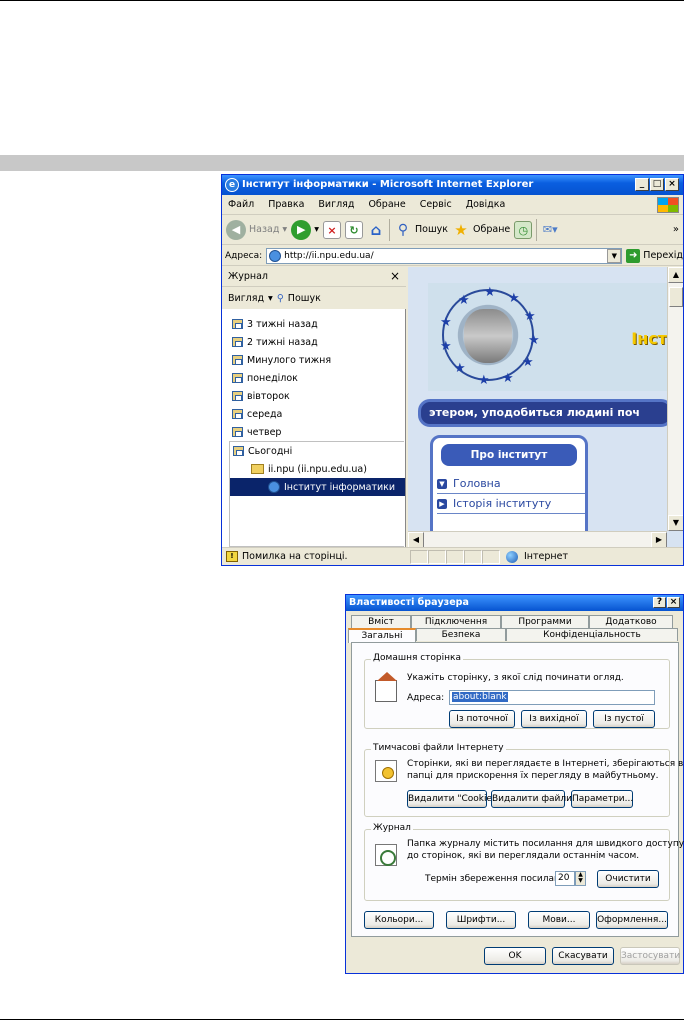 This screenshot has width=684, height=1020. Describe the element at coordinates (537, 539) in the screenshot. I see `horizontal-scrollbar: ◀ ▶` at that location.